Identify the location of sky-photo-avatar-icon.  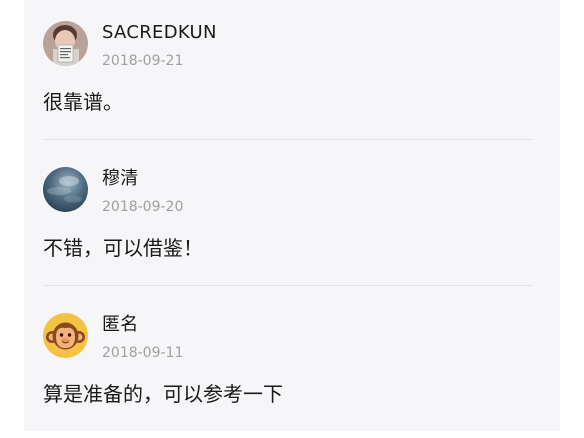
(65, 189).